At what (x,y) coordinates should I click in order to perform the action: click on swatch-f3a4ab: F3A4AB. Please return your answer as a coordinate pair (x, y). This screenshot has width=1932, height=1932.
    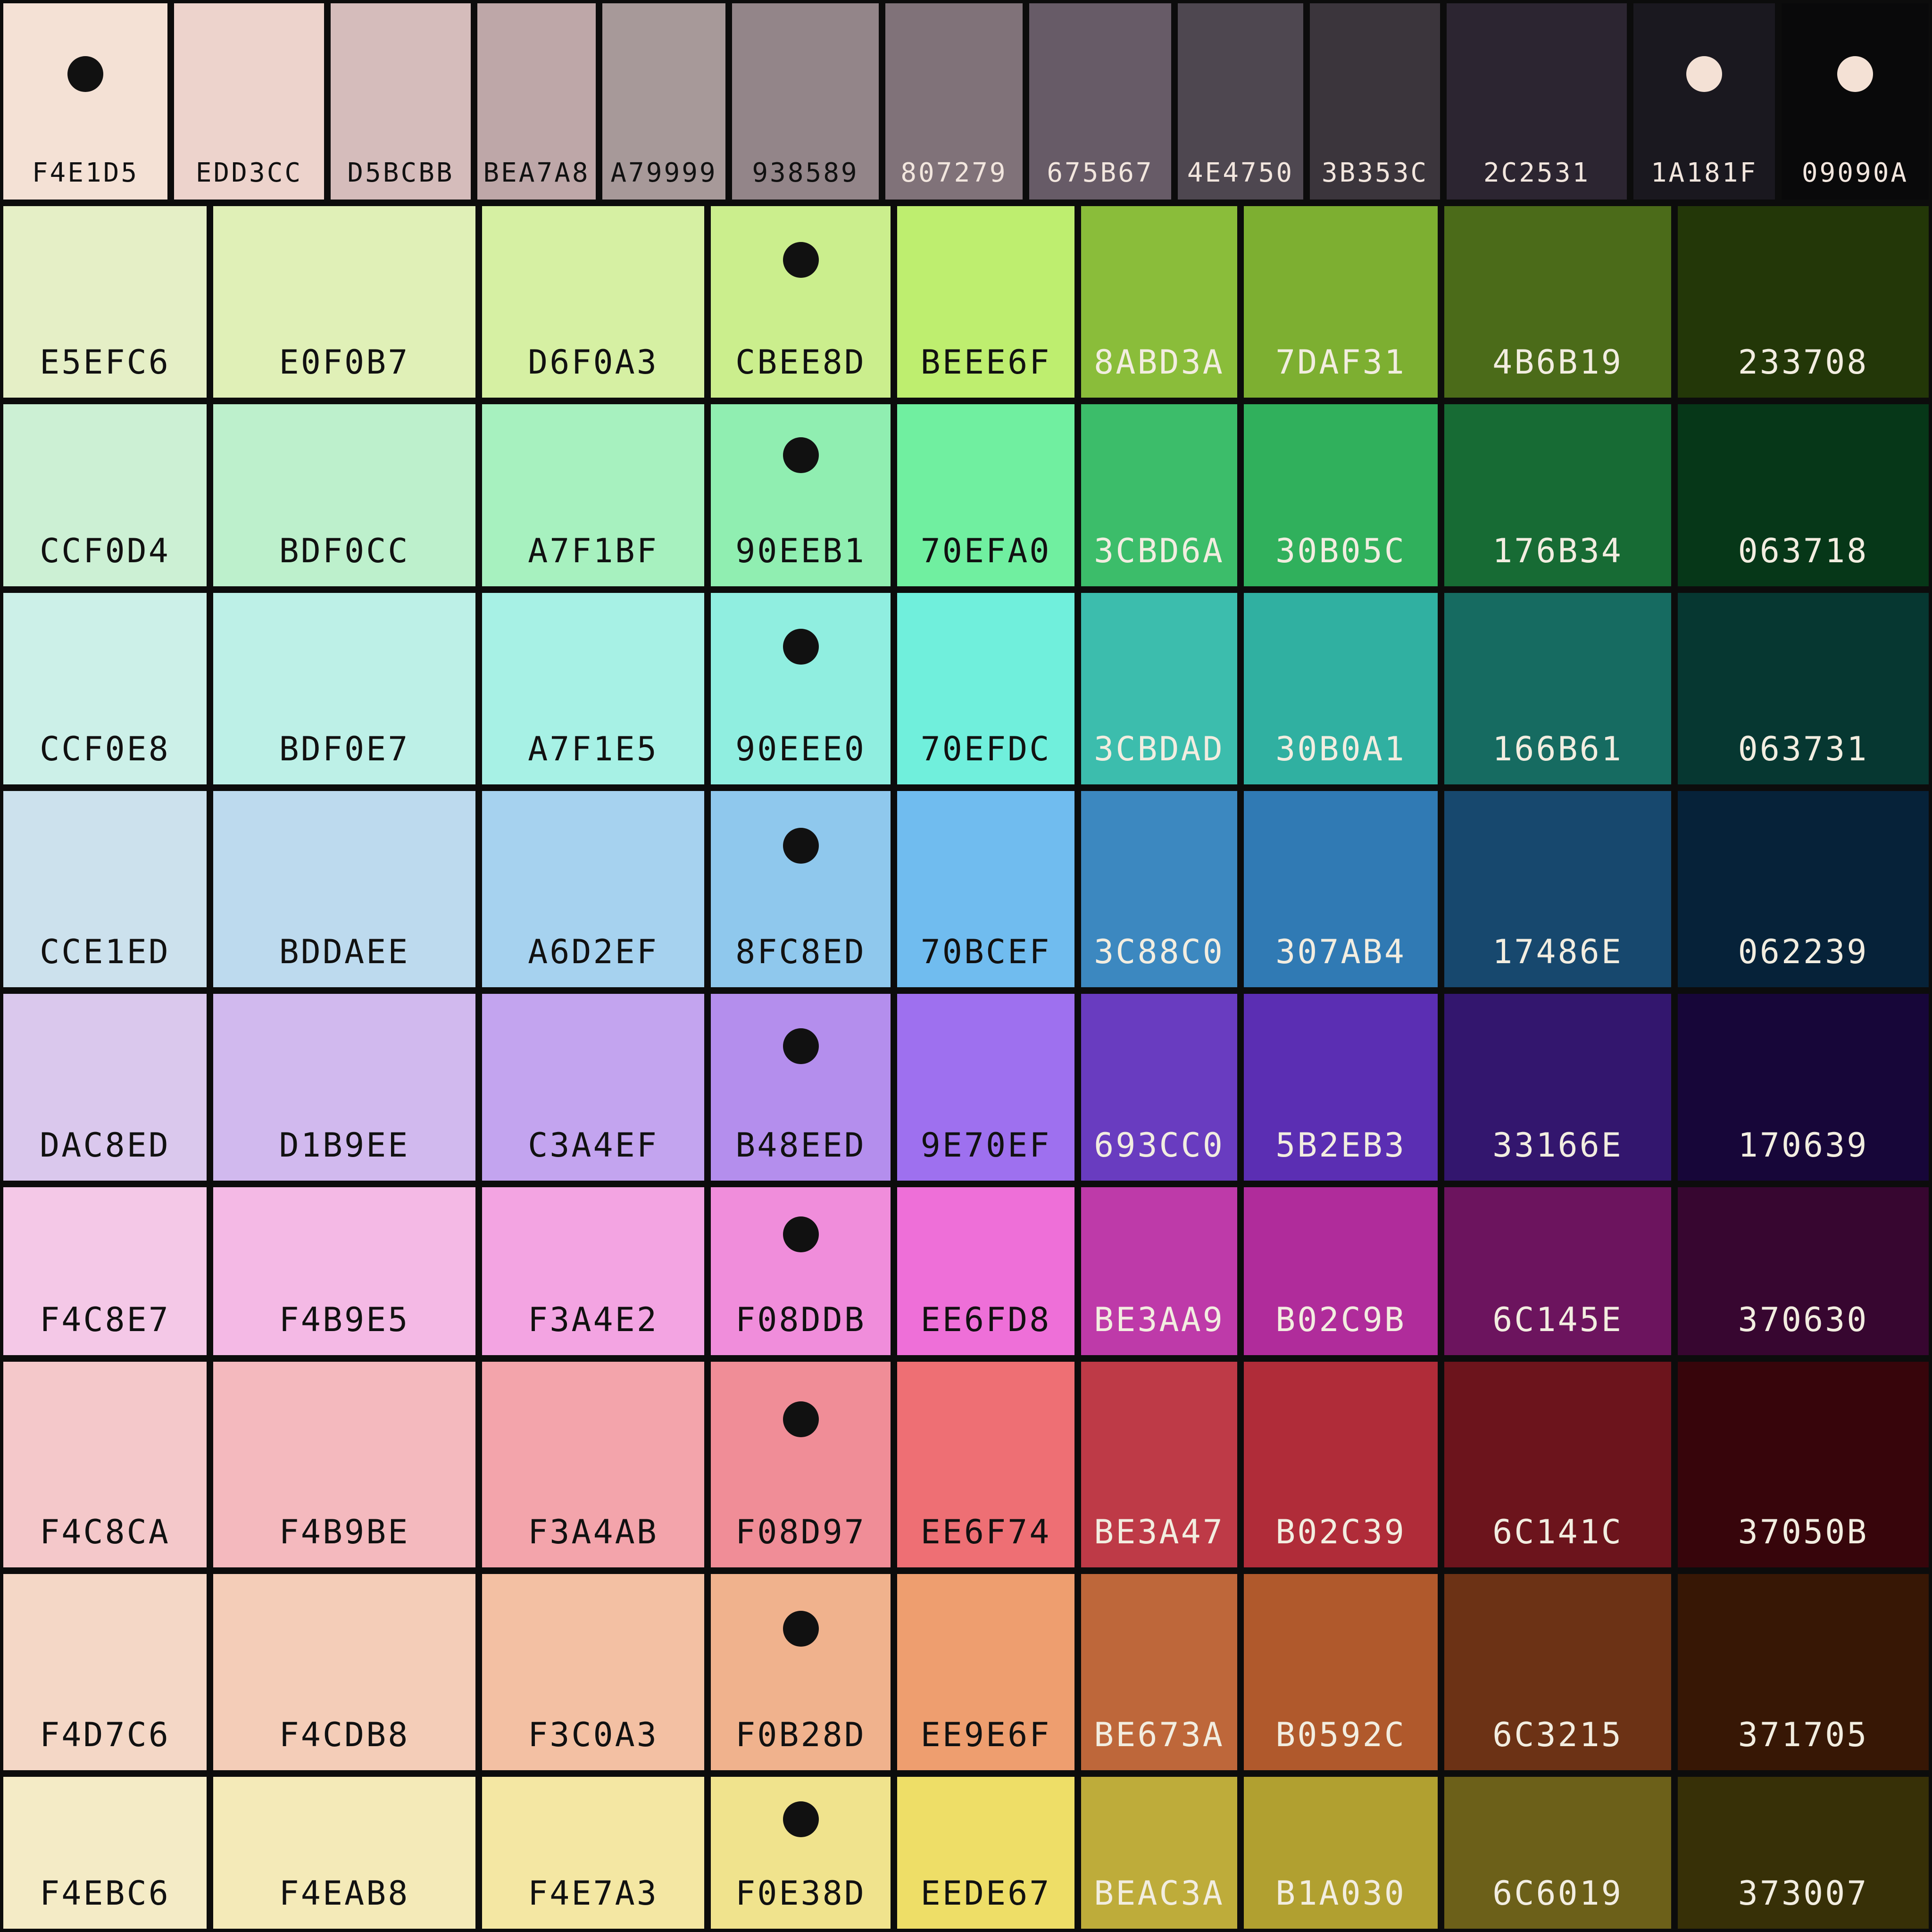
    Looking at the image, I should click on (594, 1464).